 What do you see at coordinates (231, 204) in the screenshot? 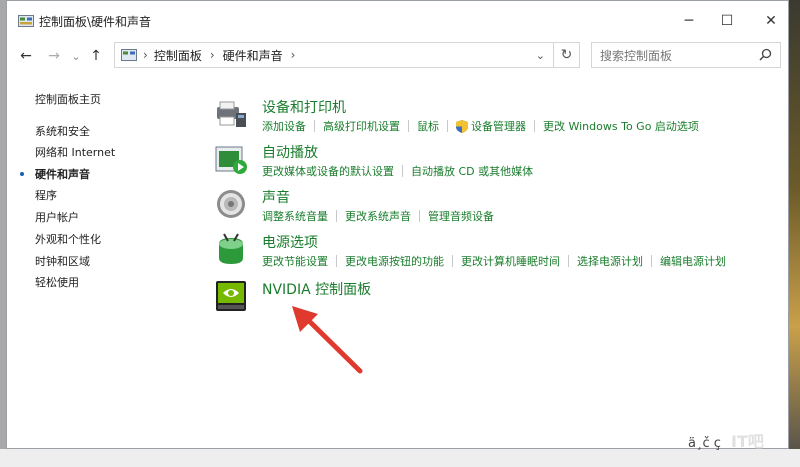
I see `speaker-icon` at bounding box center [231, 204].